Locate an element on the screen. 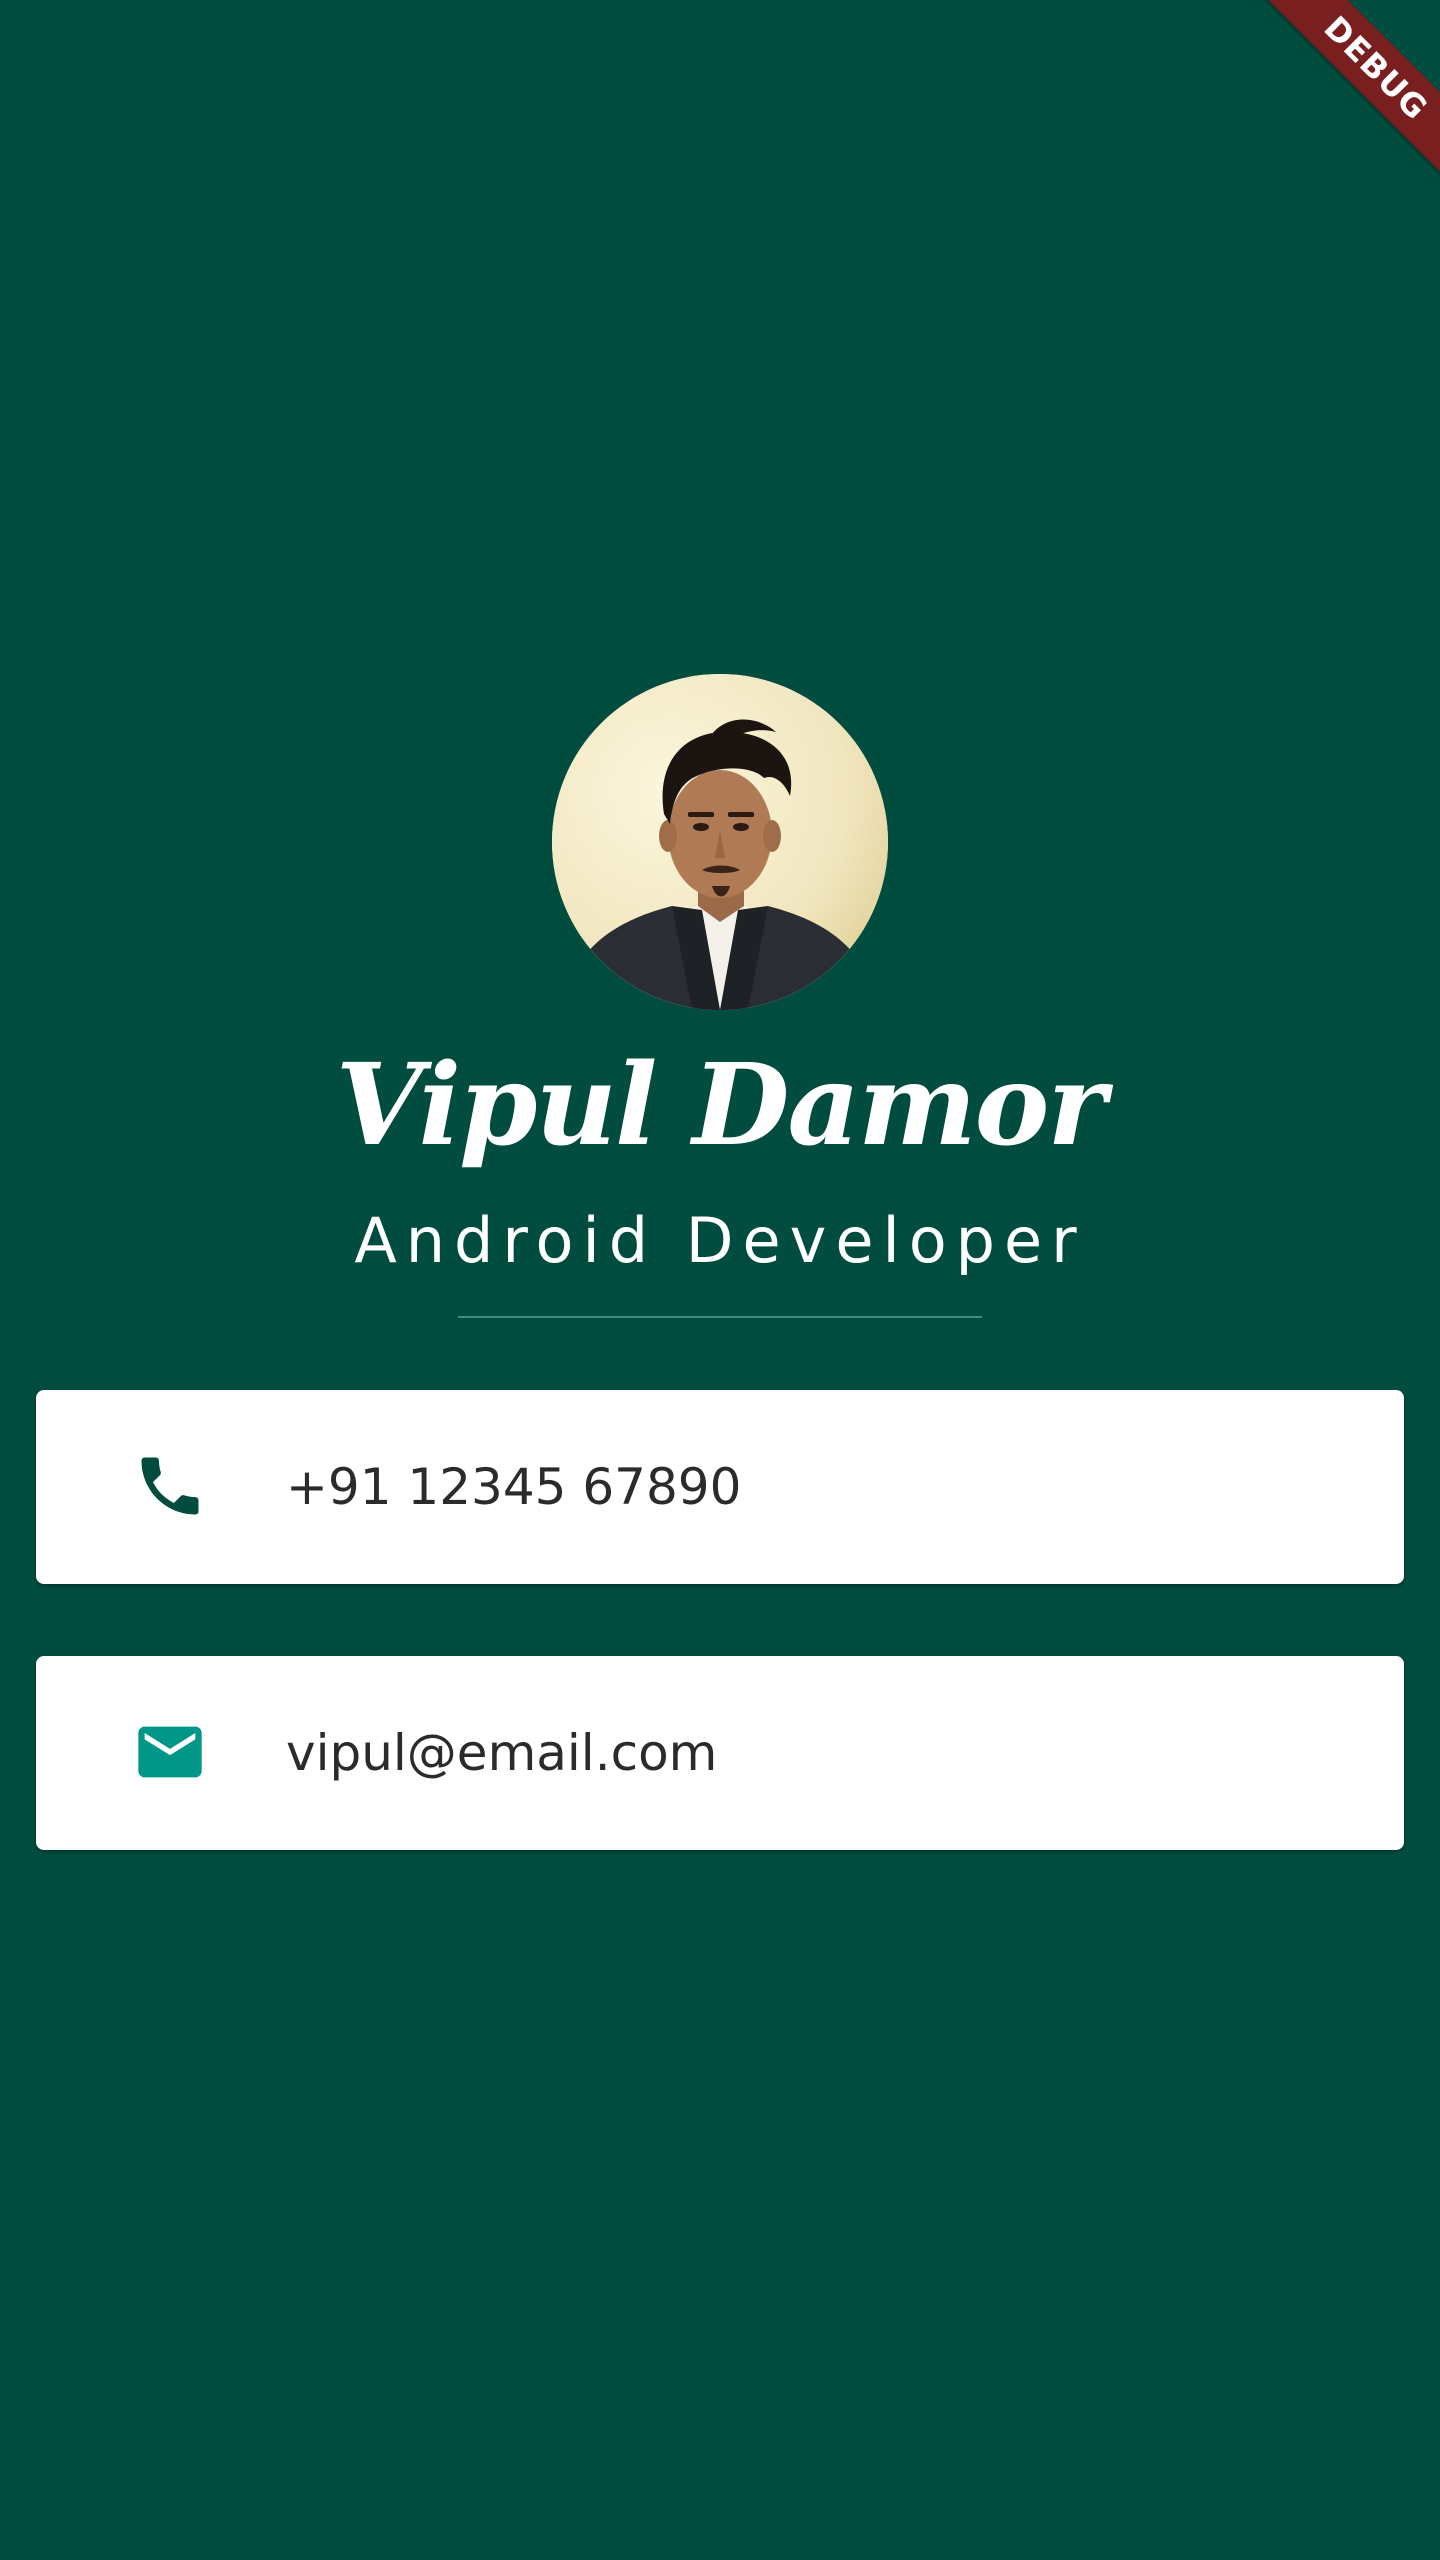 Image resolution: width=1440 pixels, height=2560 pixels. mail-icon is located at coordinates (170, 1752).